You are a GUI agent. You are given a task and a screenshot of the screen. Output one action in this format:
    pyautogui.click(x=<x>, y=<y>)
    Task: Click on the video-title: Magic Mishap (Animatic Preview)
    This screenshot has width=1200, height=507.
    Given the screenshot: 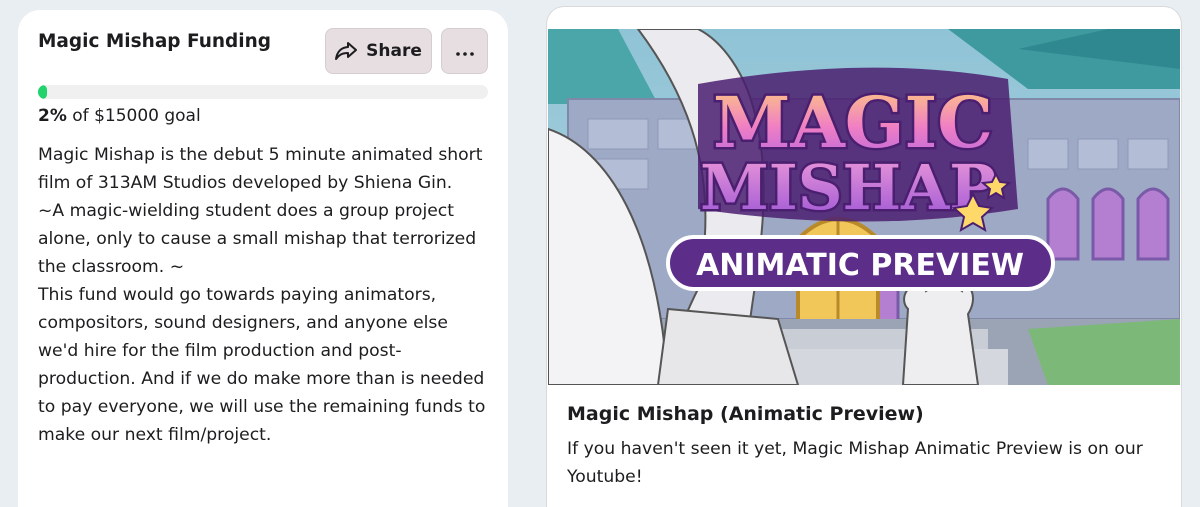 What is the action you would take?
    pyautogui.click(x=745, y=414)
    